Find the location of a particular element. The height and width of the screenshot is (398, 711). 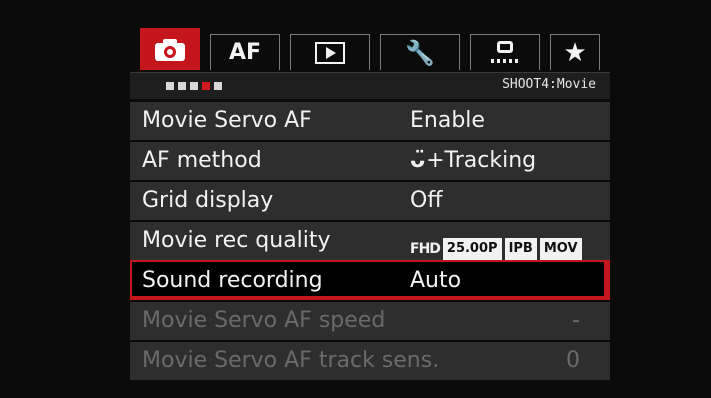

menu-item-value: - is located at coordinates (576, 320).